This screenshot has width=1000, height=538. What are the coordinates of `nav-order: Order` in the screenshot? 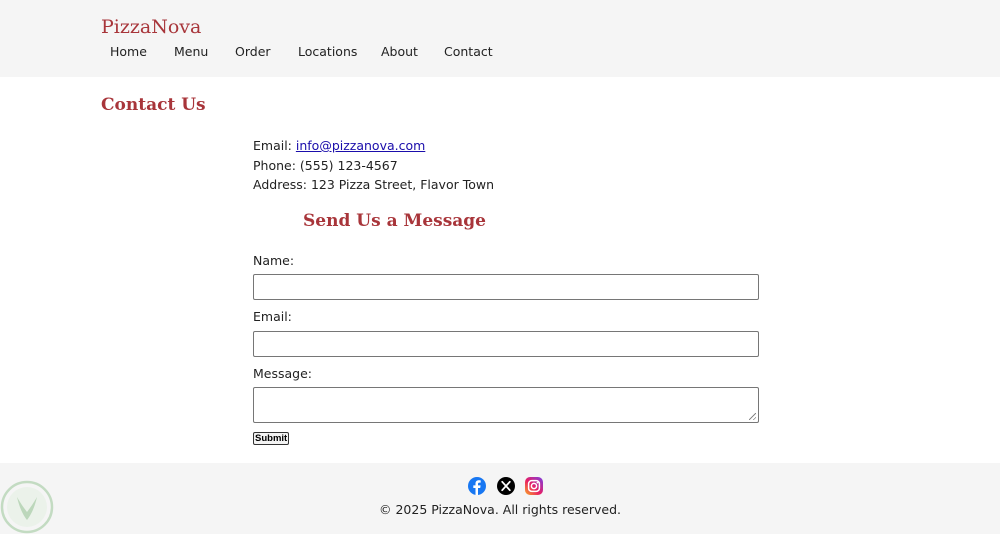 It's located at (253, 51).